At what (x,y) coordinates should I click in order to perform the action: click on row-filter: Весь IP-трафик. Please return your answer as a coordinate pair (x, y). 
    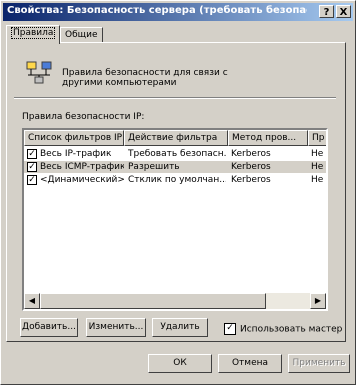
    Looking at the image, I should click on (76, 154).